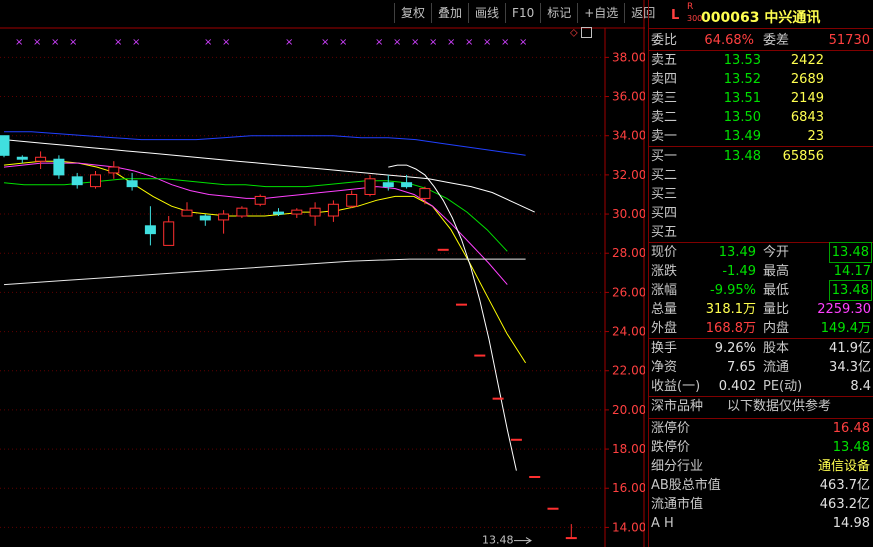 This screenshot has width=873, height=547. I want to click on order-price: 13.49, so click(742, 136).